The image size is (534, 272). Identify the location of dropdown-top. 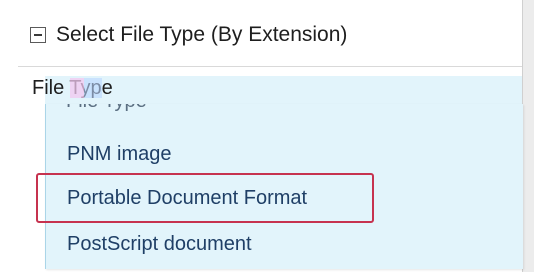
(283, 90).